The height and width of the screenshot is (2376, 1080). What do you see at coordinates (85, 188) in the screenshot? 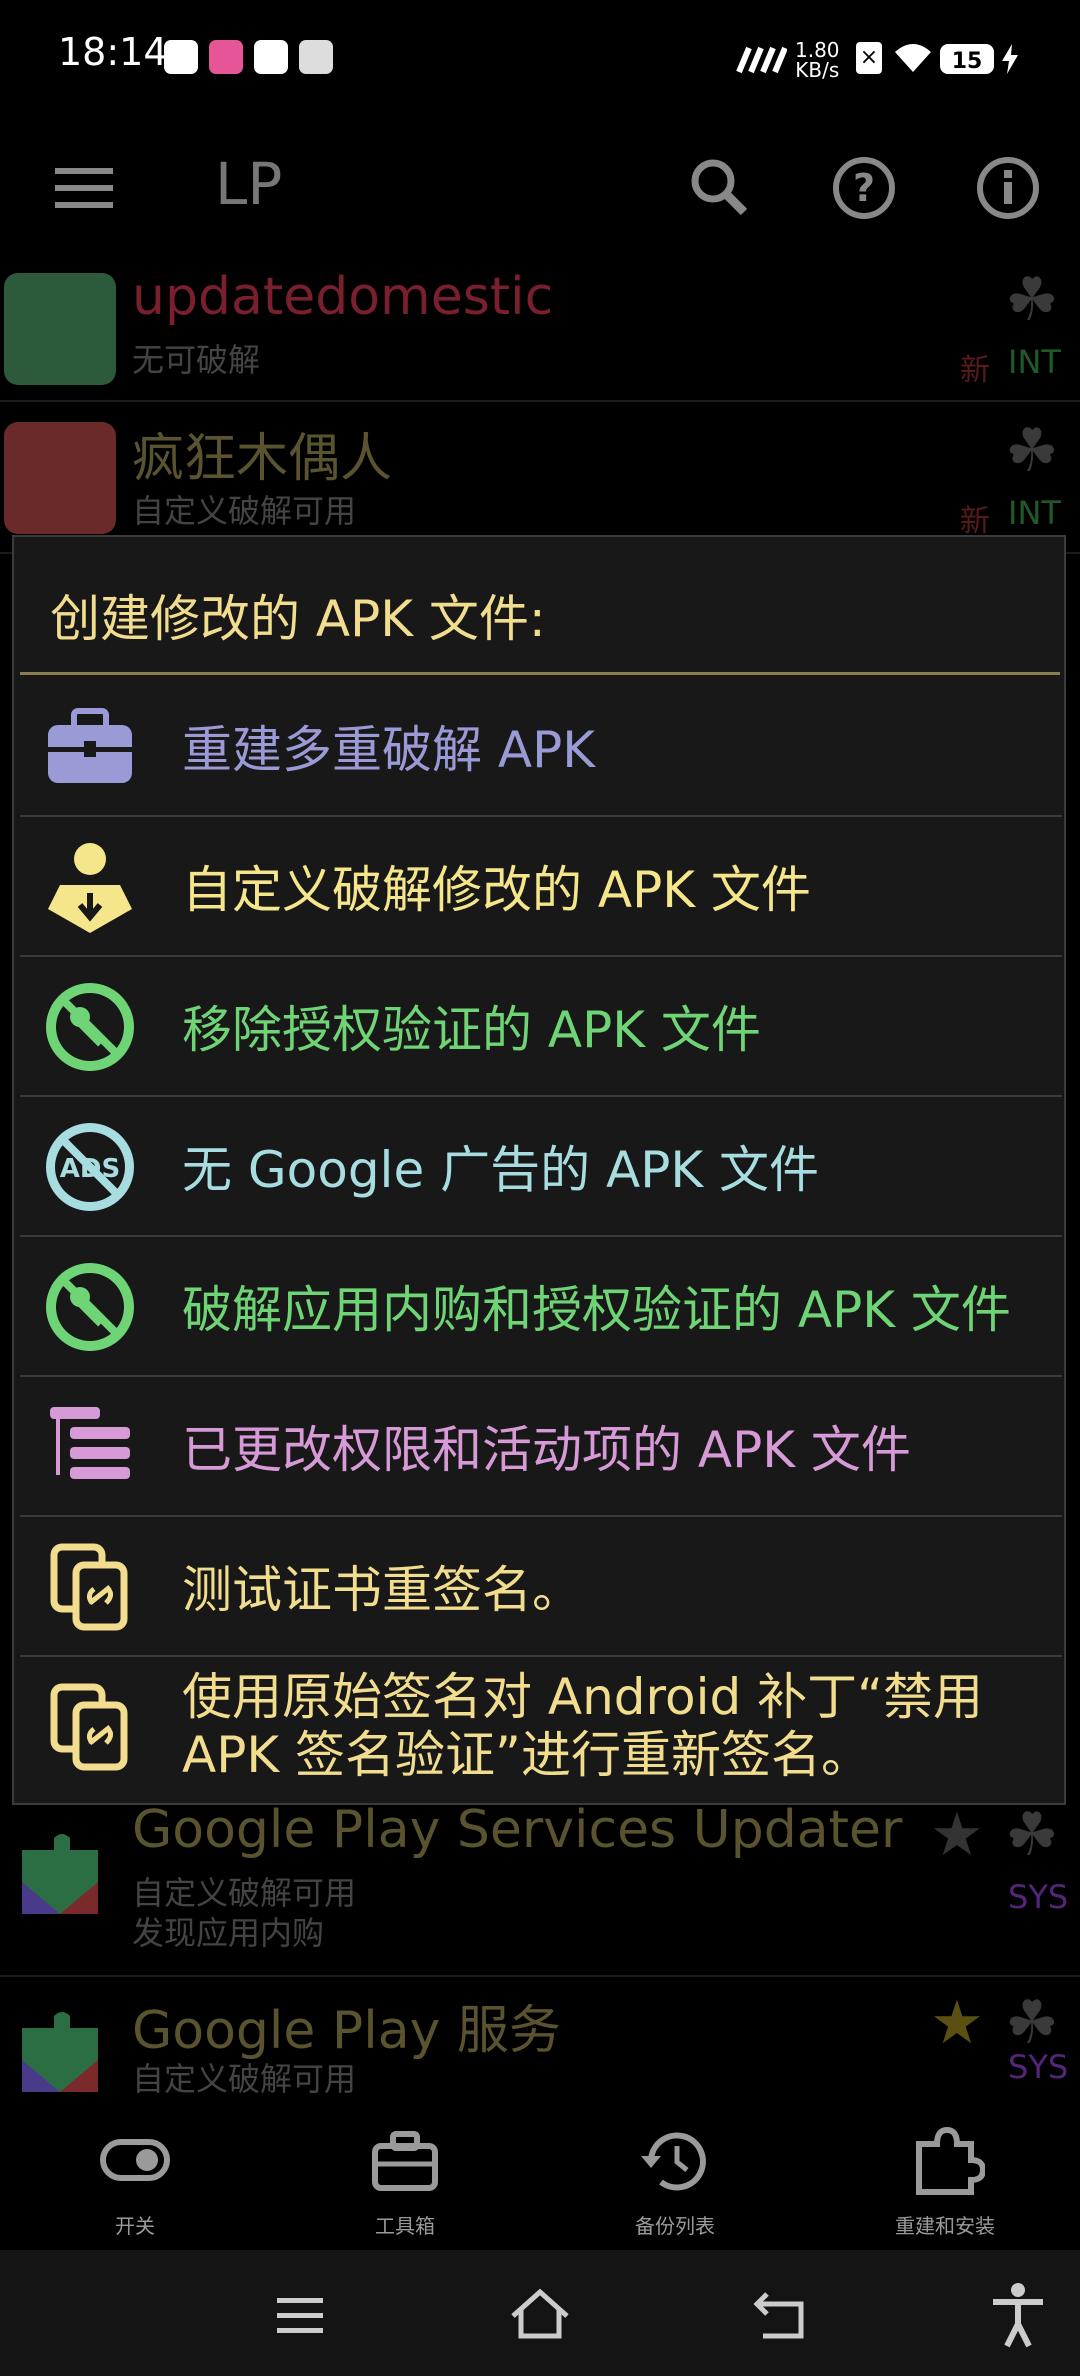
I see `menu-icon` at bounding box center [85, 188].